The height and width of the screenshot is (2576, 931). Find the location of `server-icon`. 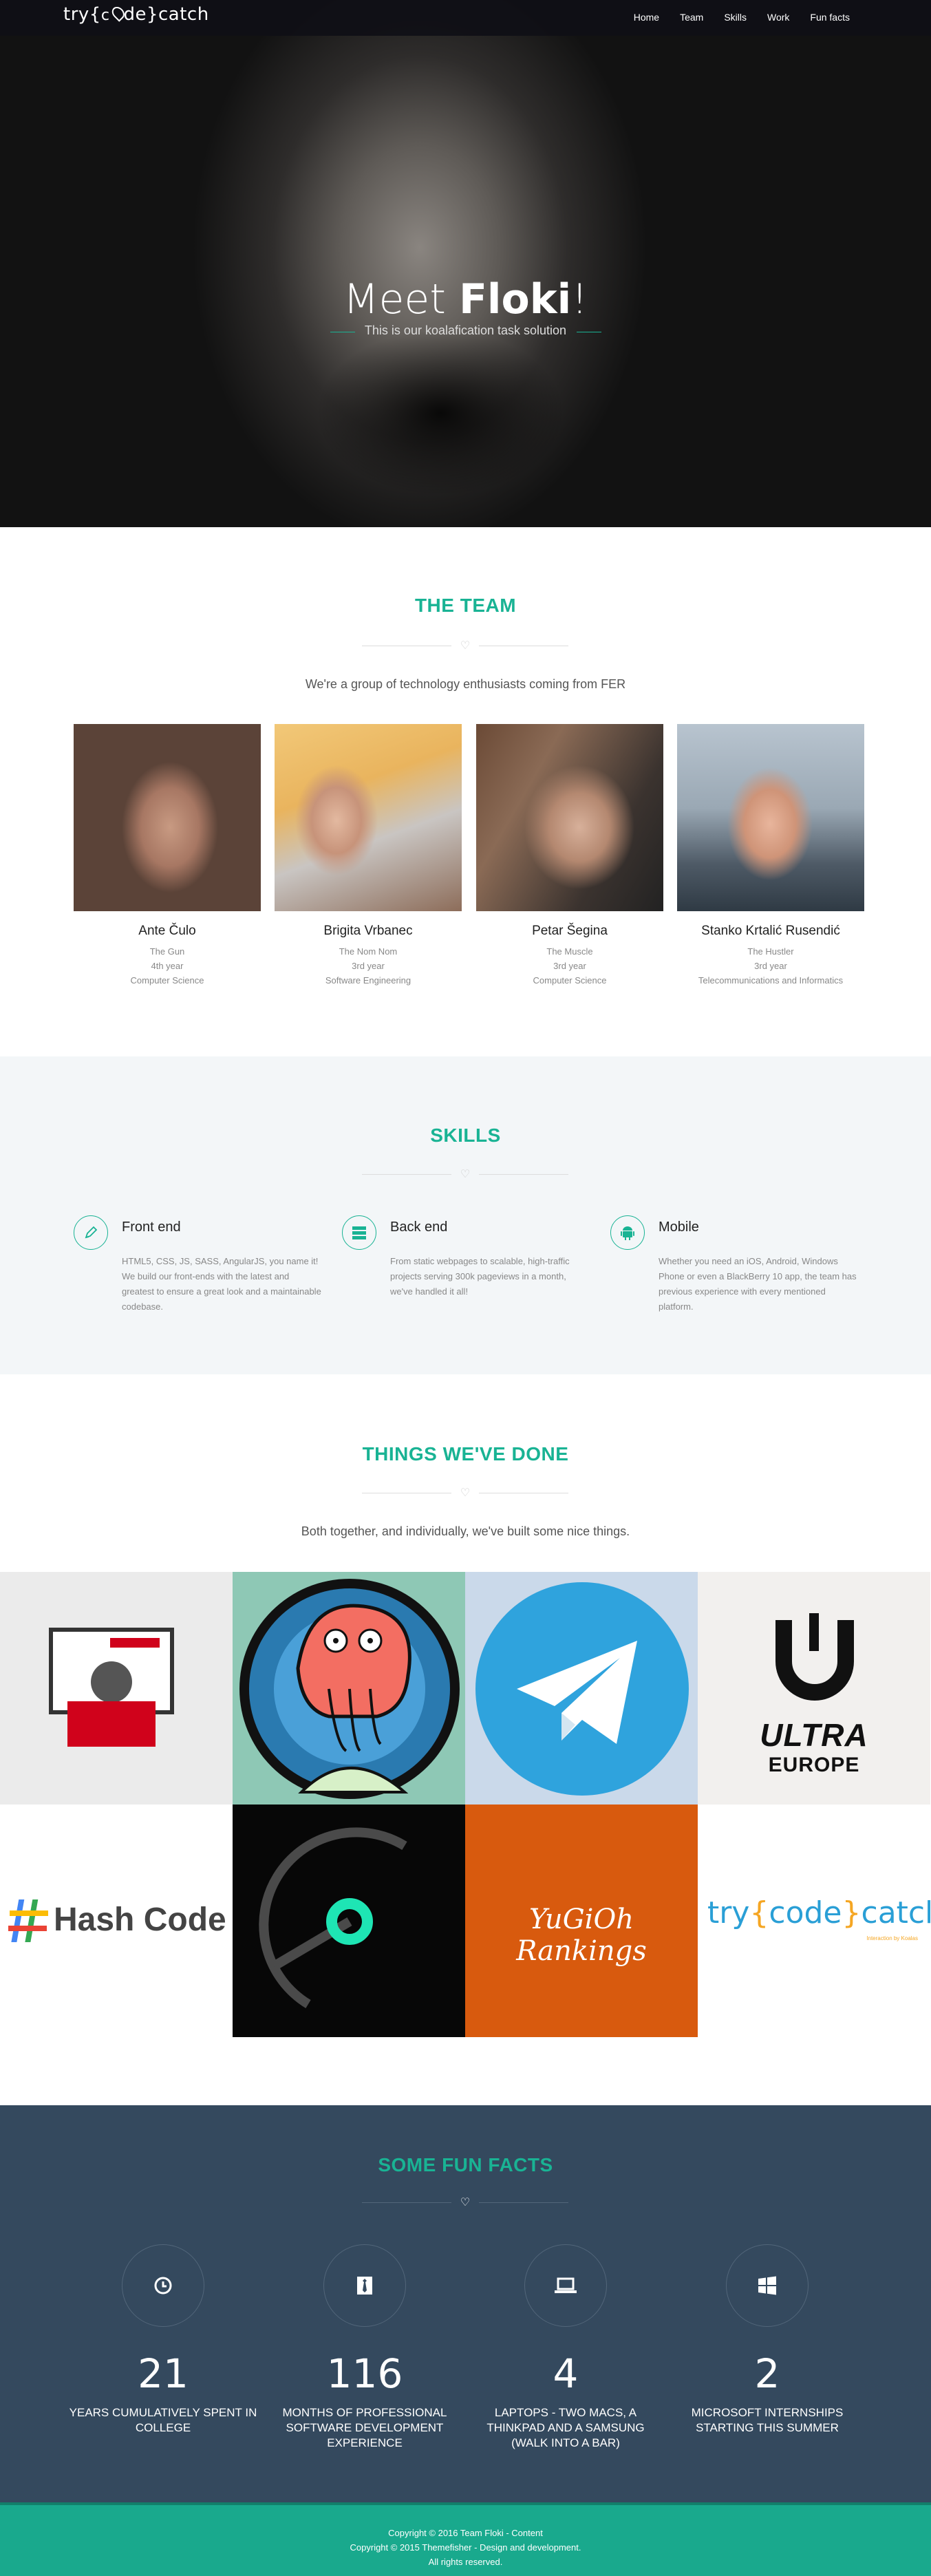

server-icon is located at coordinates (359, 1232).